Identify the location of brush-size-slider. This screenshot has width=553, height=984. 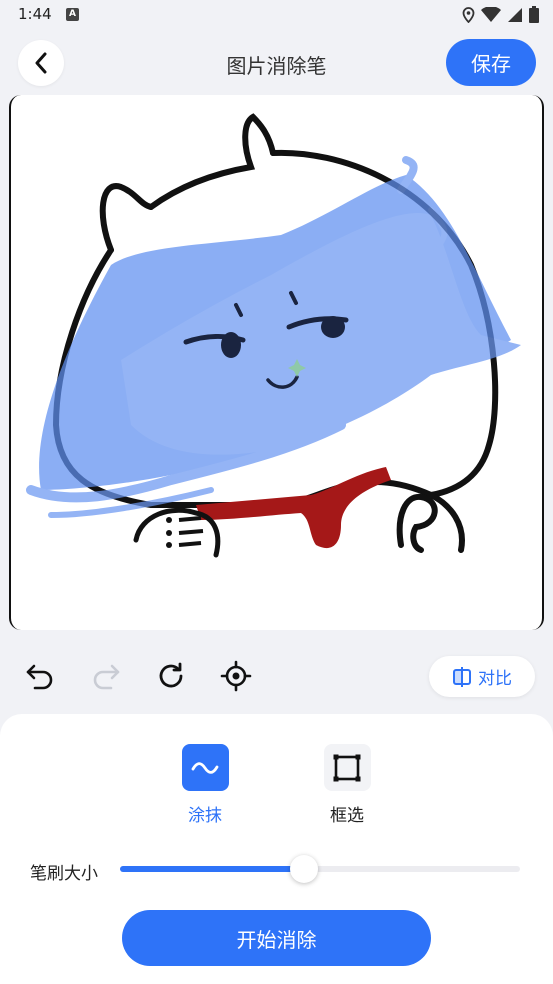
(320, 869).